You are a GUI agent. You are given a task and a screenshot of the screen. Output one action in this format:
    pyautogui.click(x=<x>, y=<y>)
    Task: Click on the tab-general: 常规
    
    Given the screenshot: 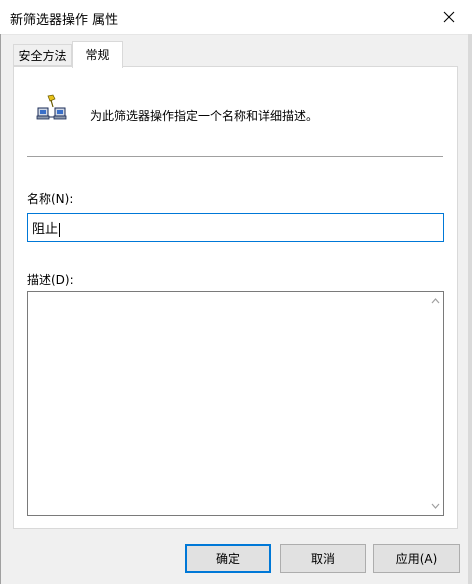 What is the action you would take?
    pyautogui.click(x=97, y=54)
    